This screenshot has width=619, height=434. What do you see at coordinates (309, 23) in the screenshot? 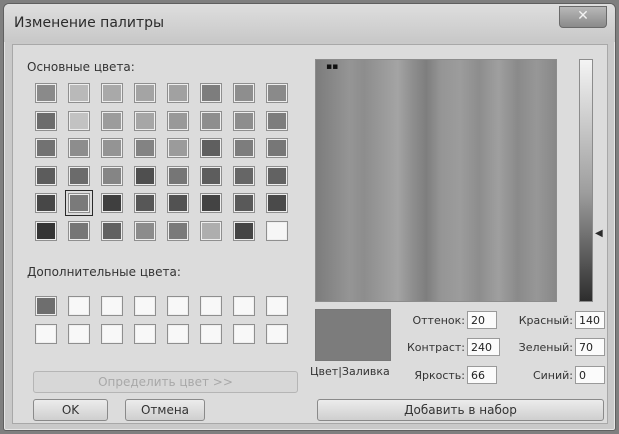
I see `title-bar: Изменение палитры ✕` at bounding box center [309, 23].